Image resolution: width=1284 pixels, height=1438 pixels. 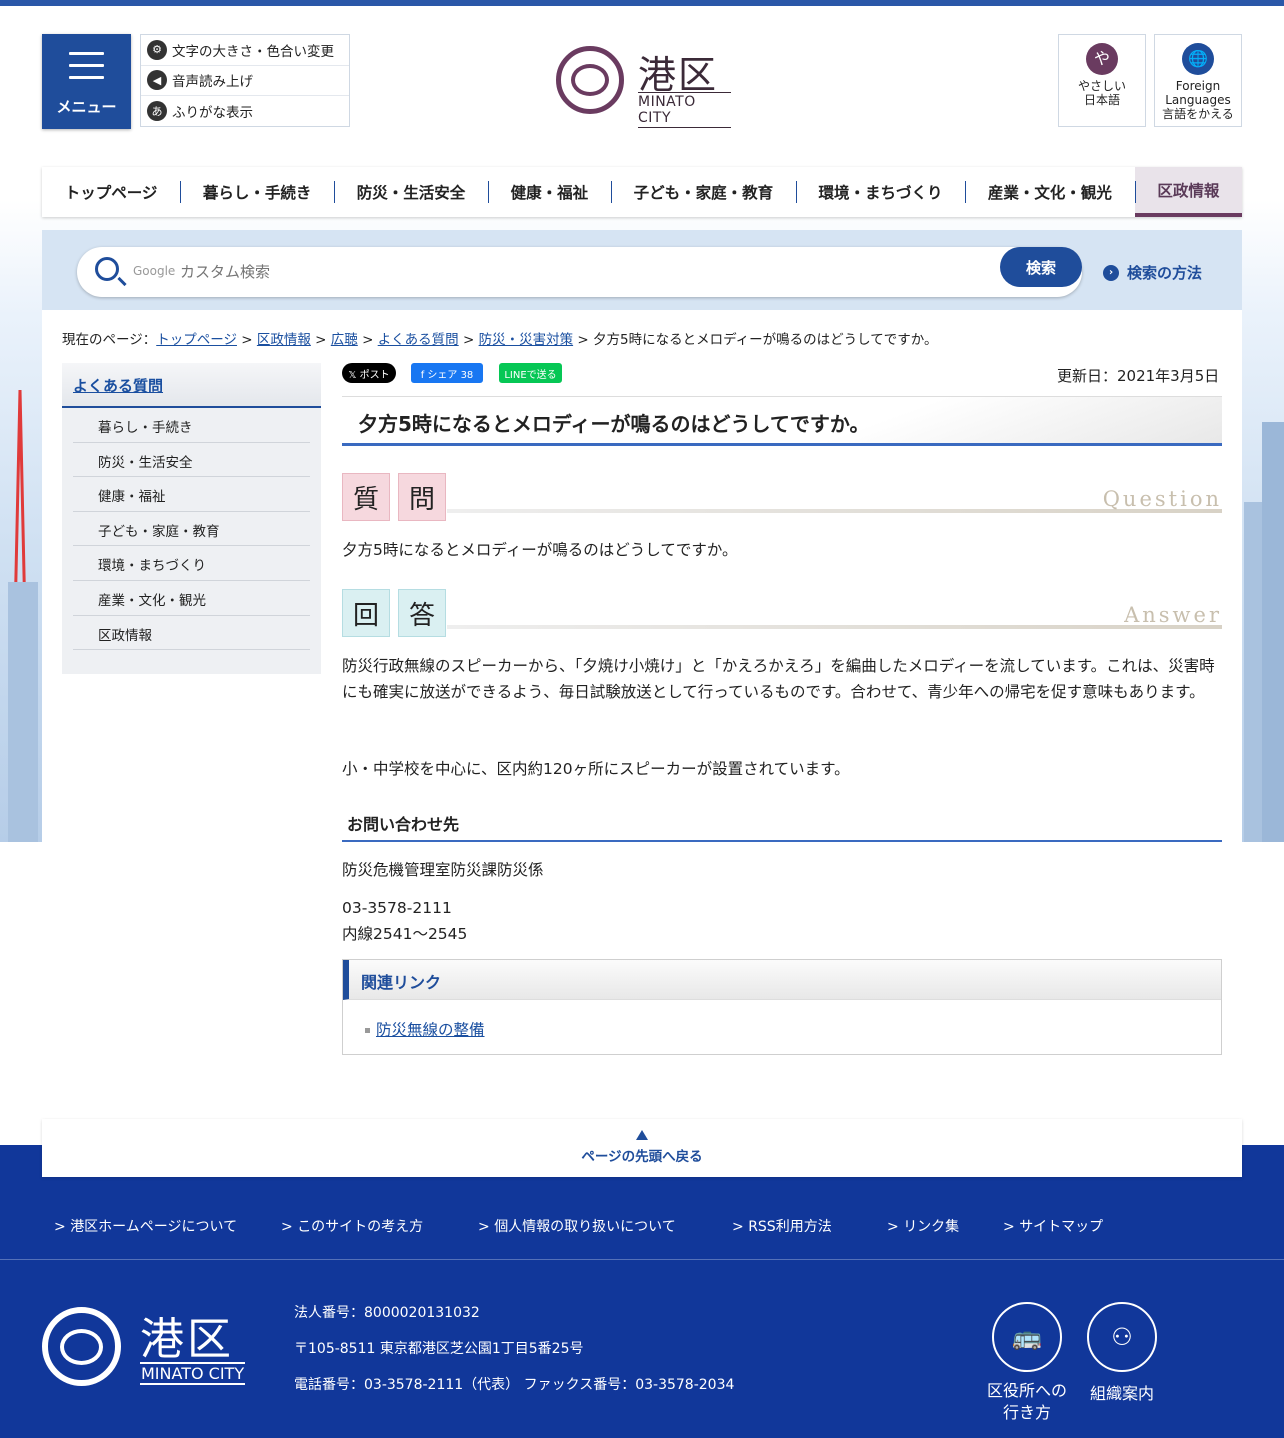 What do you see at coordinates (430, 1030) in the screenshot?
I see `related-link: 防災無線の整備` at bounding box center [430, 1030].